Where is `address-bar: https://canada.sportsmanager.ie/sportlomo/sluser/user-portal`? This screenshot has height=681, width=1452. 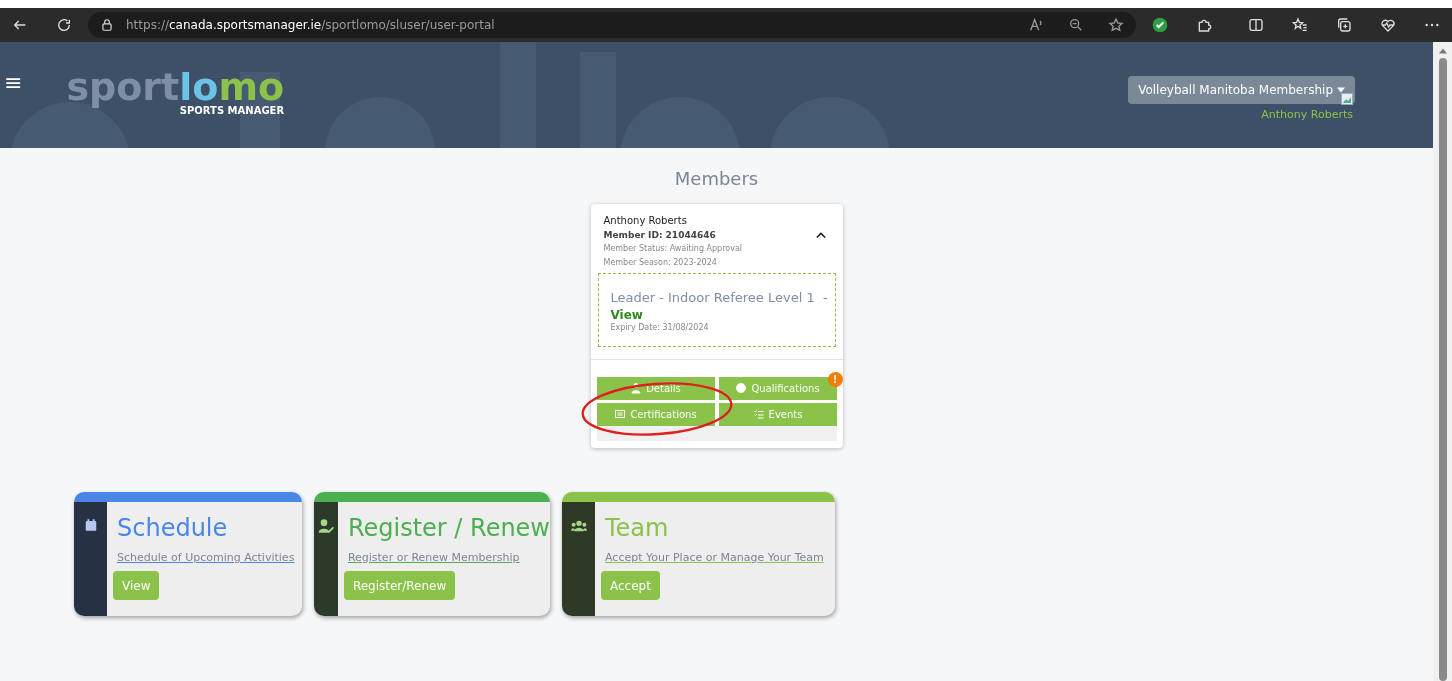 address-bar: https://canada.sportsmanager.ie/sportlomo/sluser/user-portal is located at coordinates (612, 25).